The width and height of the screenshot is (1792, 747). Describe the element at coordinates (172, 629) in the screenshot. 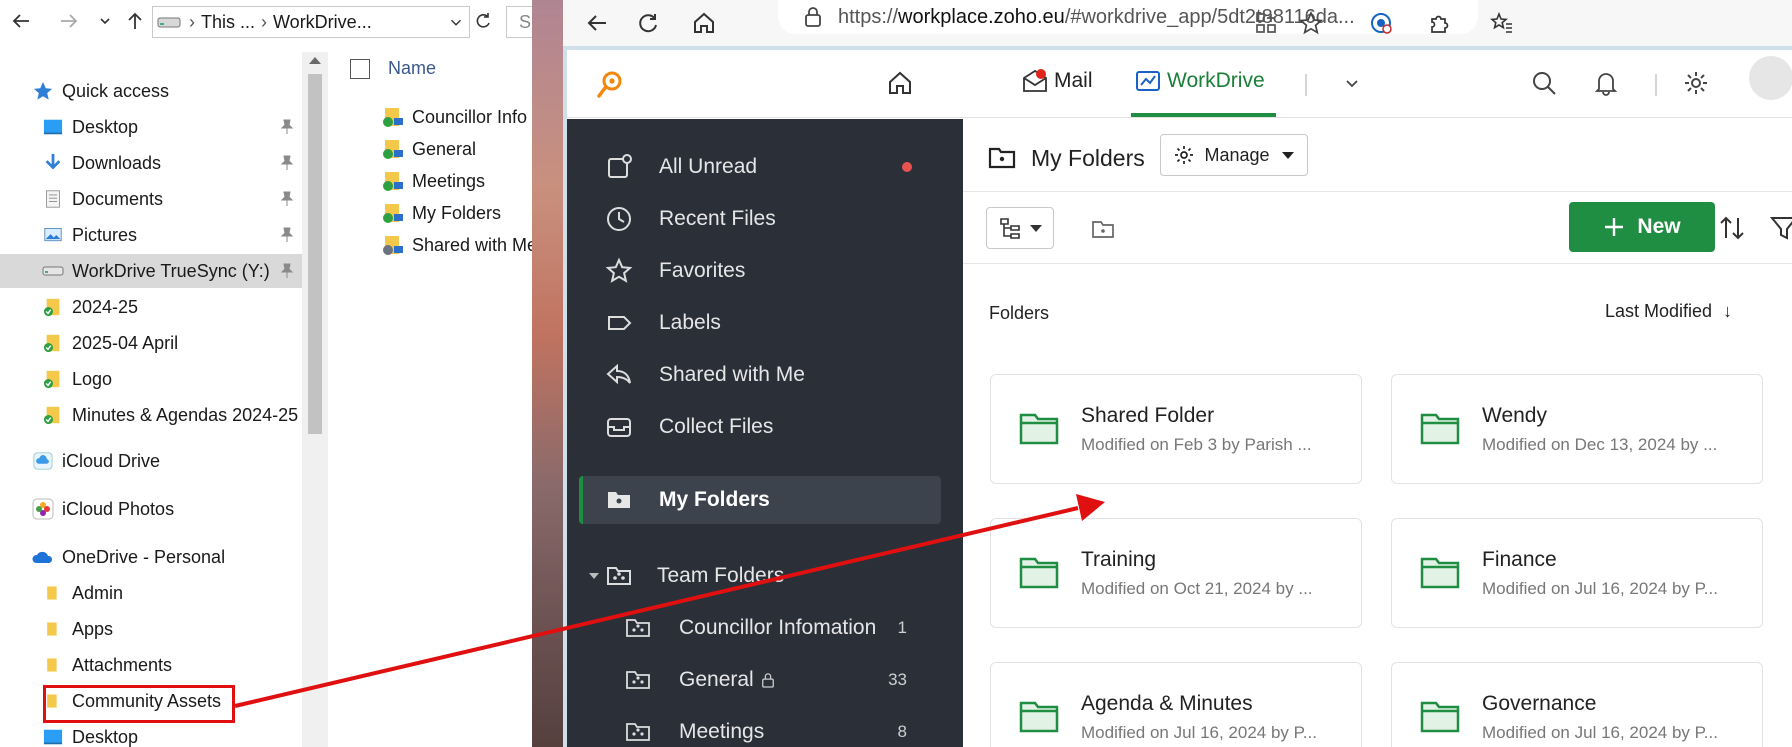

I see `nav-folder-apps: Apps` at that location.